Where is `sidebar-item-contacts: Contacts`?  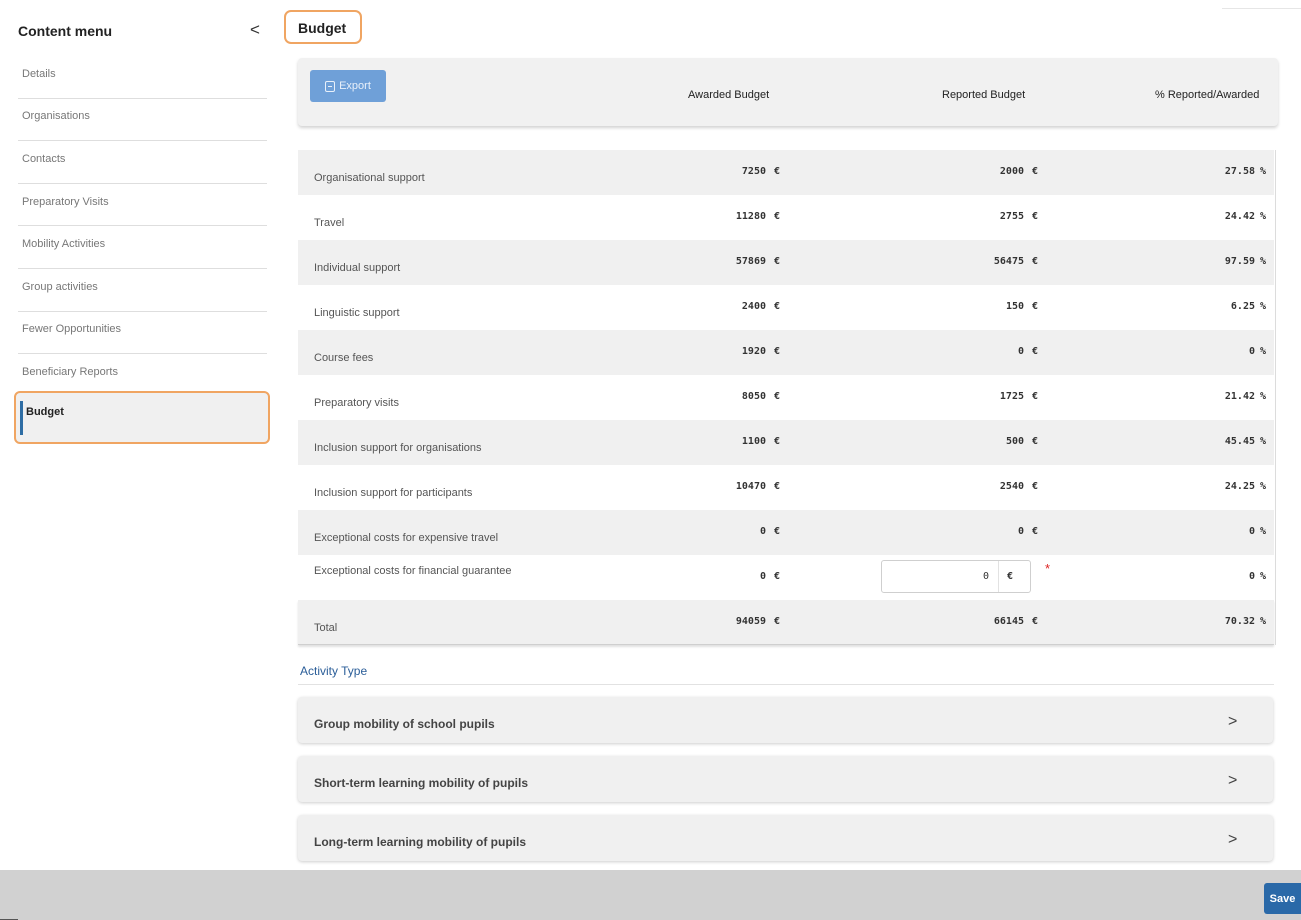
sidebar-item-contacts: Contacts is located at coordinates (142, 162).